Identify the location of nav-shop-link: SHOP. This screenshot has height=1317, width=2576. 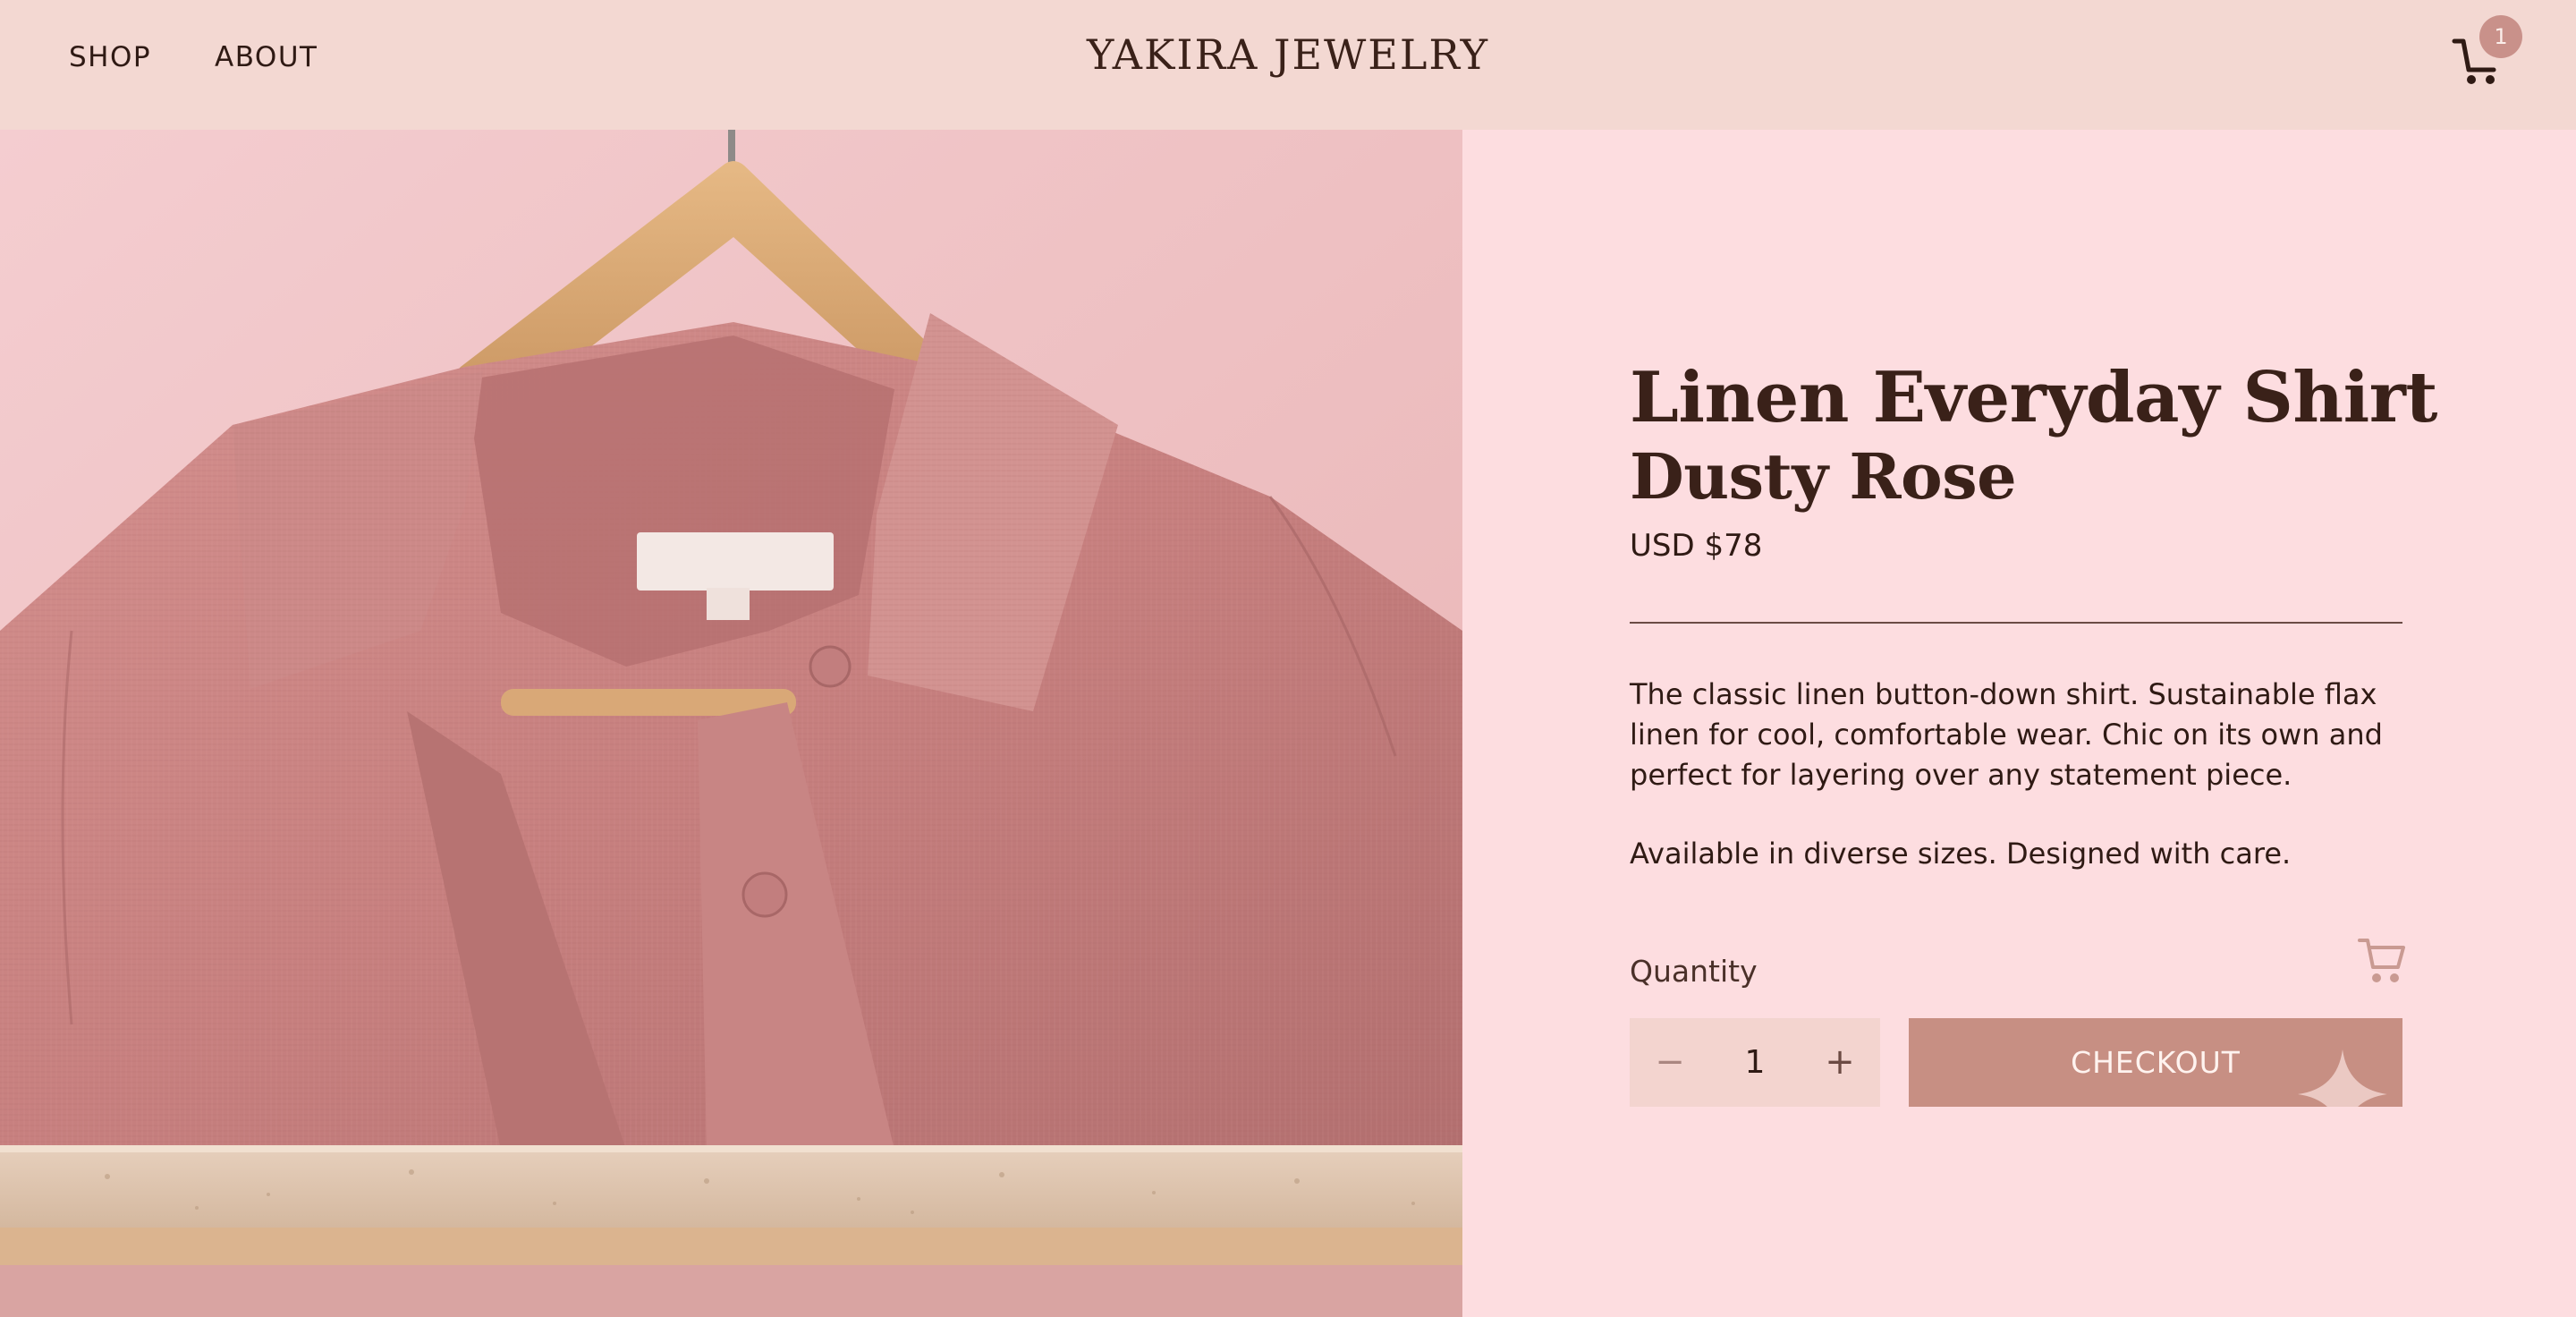
(110, 57).